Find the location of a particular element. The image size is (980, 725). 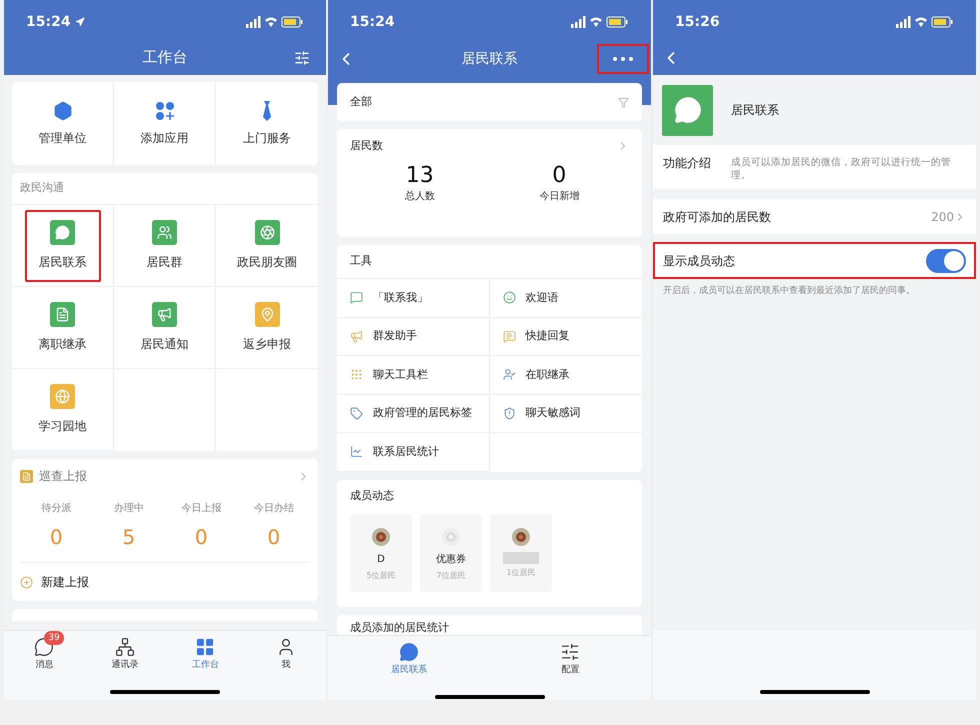

tool-item: 政府管理的居民标签 is located at coordinates (413, 413).